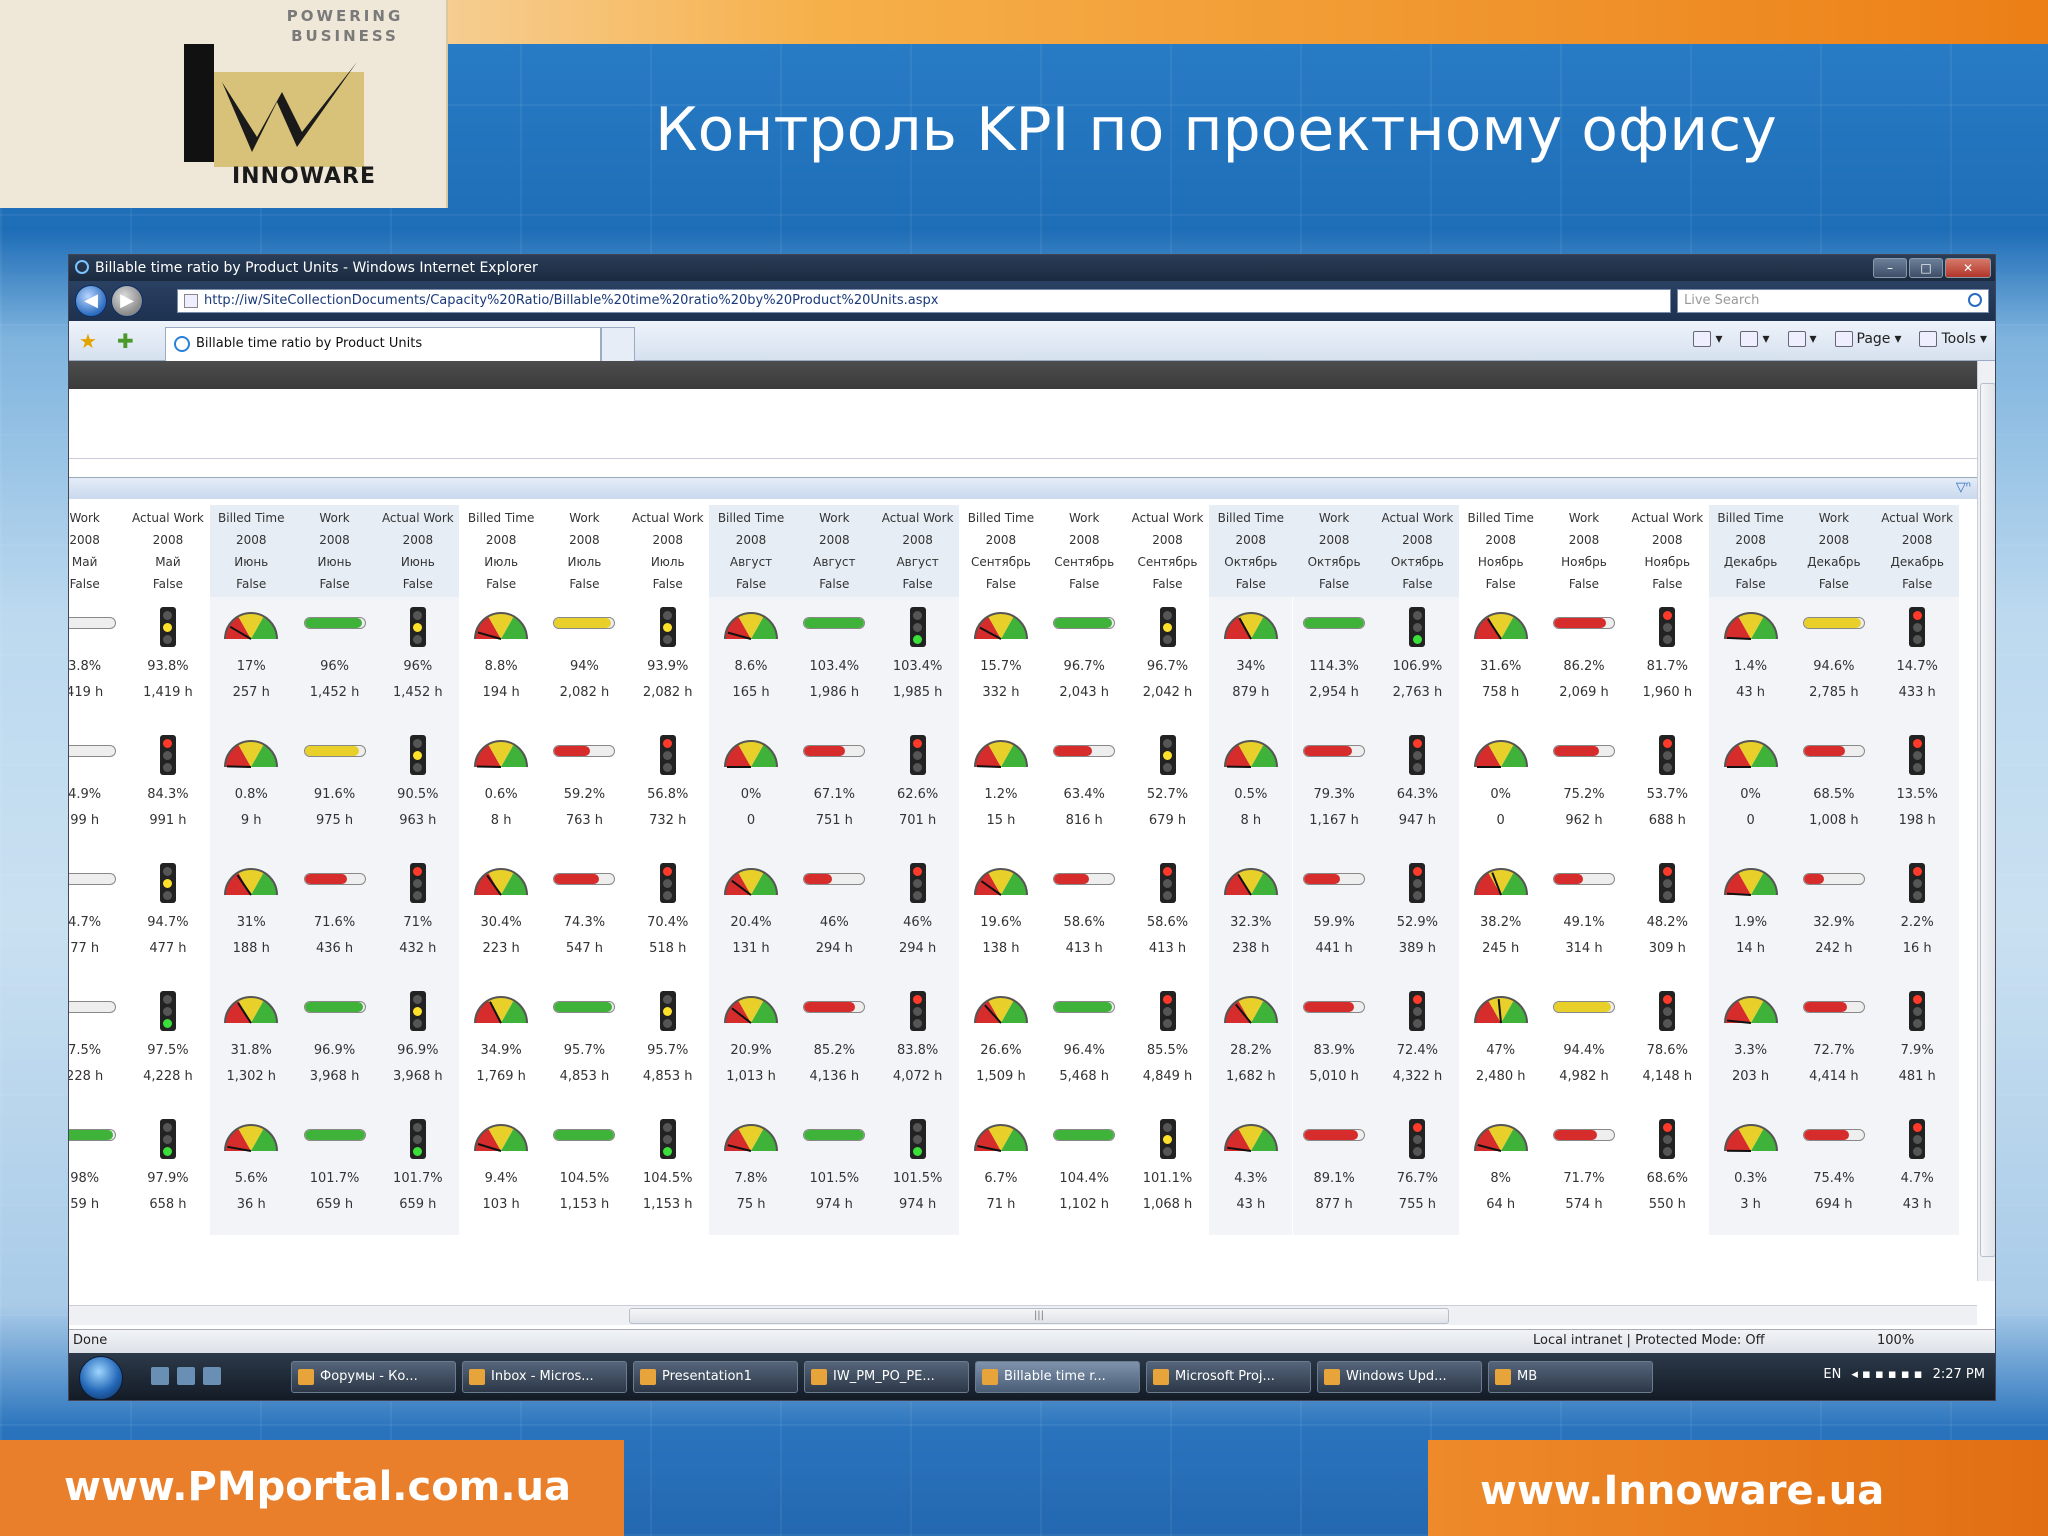 Image resolution: width=2048 pixels, height=1536 pixels. Describe the element at coordinates (1750, 917) in the screenshot. I see `kpi-cell: 1.9% 14 h` at that location.